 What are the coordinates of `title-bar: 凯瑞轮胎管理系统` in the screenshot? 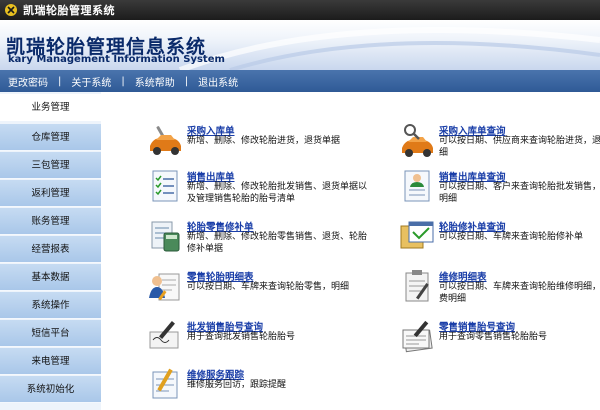 It's located at (300, 10).